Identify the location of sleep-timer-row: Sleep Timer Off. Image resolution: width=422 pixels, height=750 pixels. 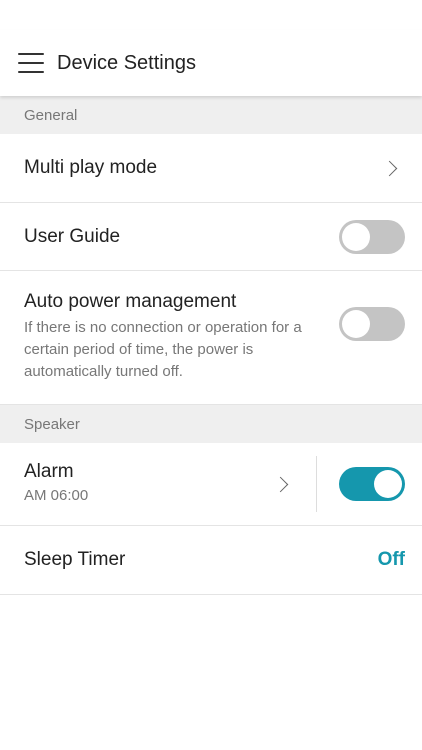
(211, 560).